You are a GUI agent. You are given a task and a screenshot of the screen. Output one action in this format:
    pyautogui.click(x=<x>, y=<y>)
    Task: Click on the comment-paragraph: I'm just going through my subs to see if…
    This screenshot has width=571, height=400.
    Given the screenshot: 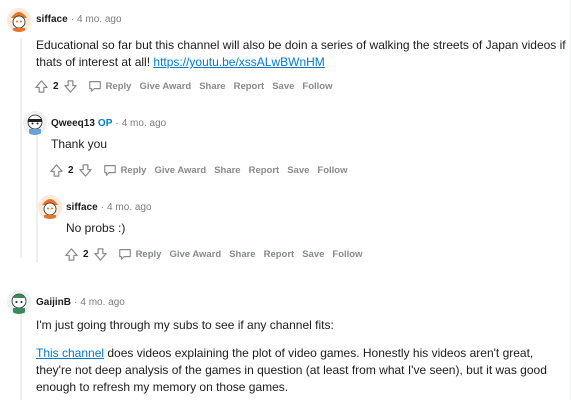 What is the action you would take?
    pyautogui.click(x=185, y=325)
    